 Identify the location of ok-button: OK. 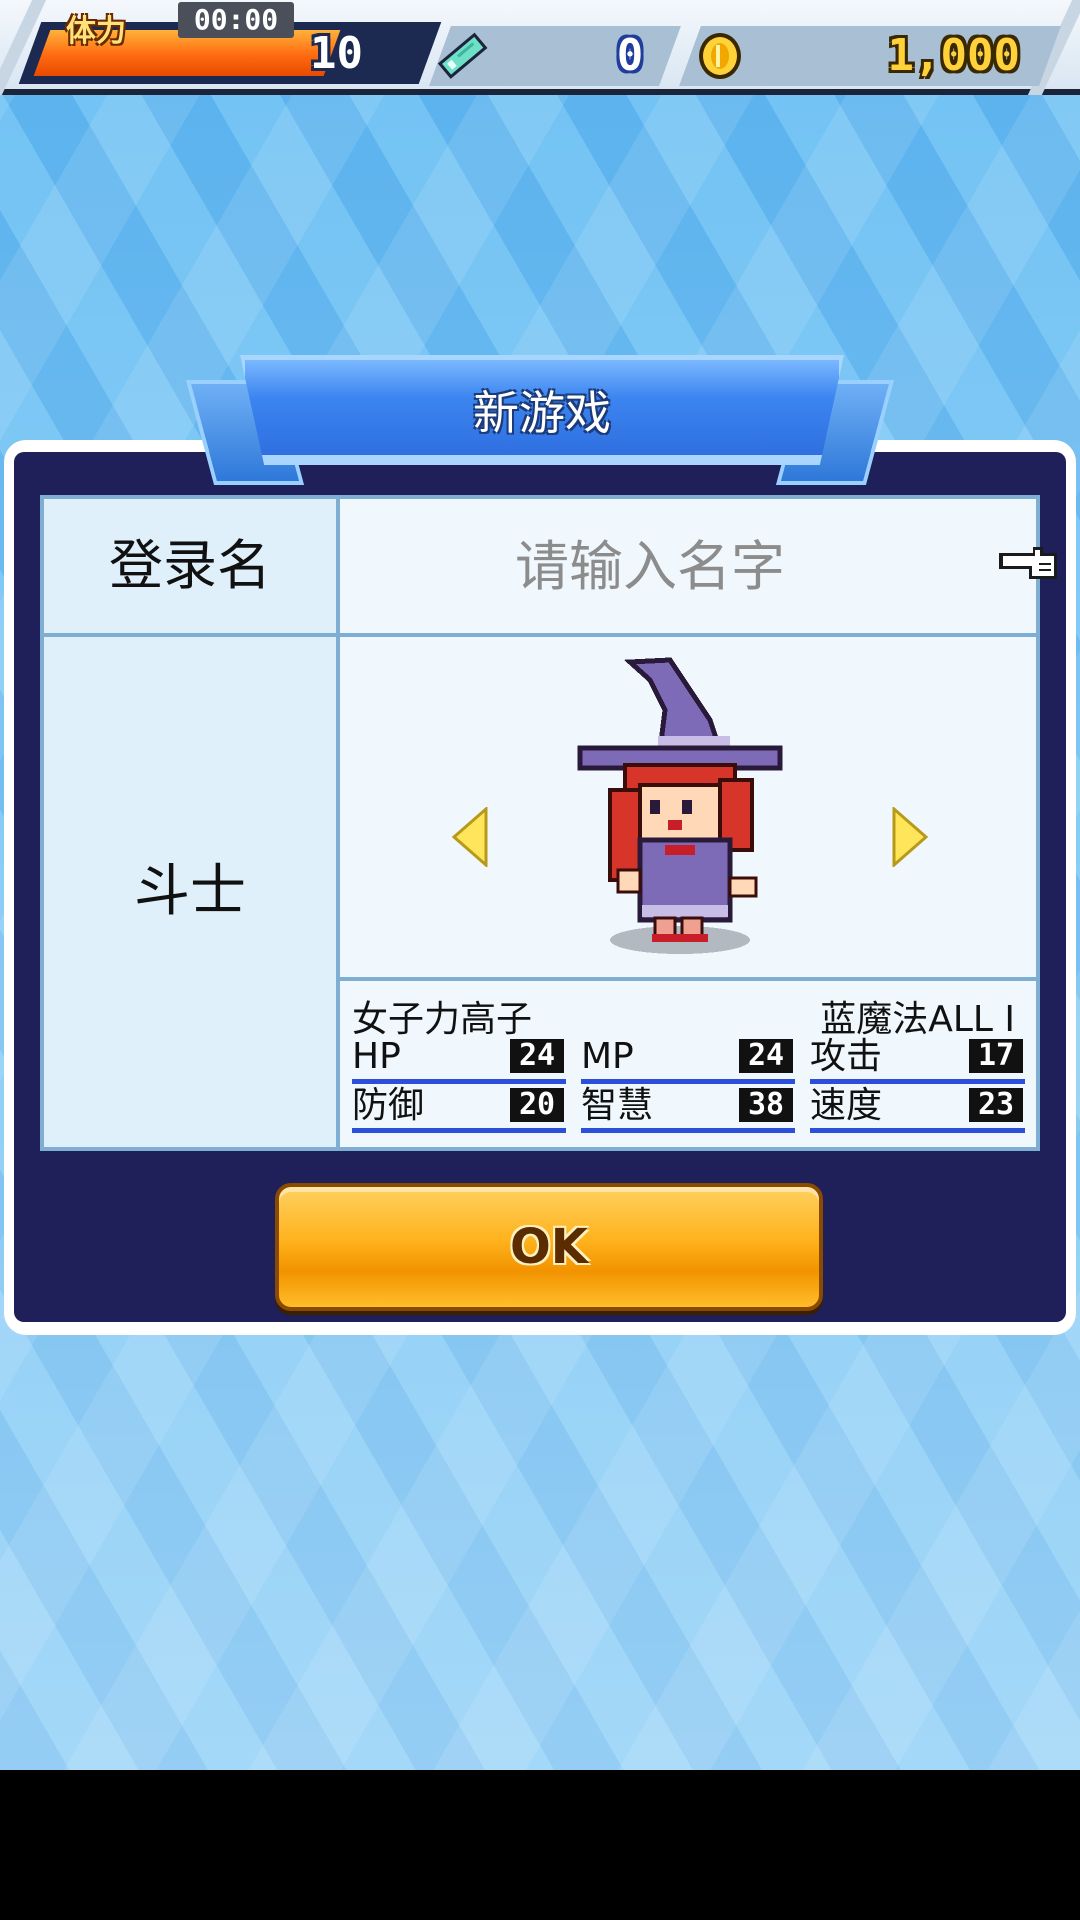
(549, 1247).